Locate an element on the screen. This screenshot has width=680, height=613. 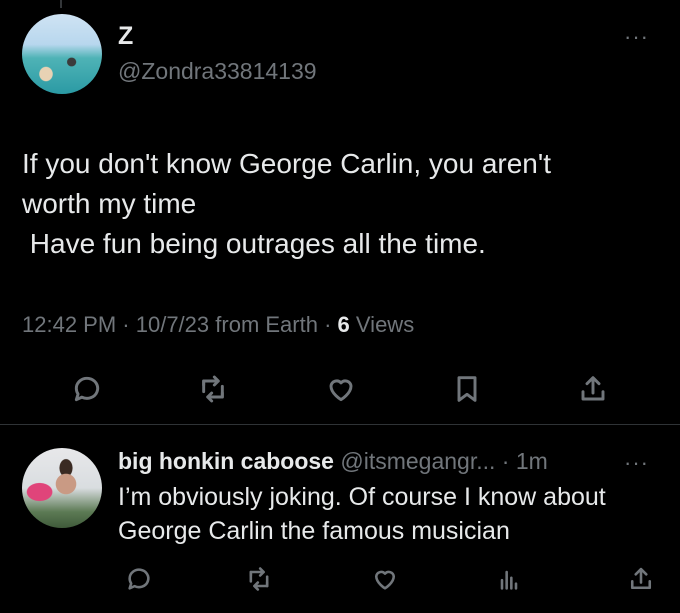
bookmark-icon is located at coordinates (467, 389).